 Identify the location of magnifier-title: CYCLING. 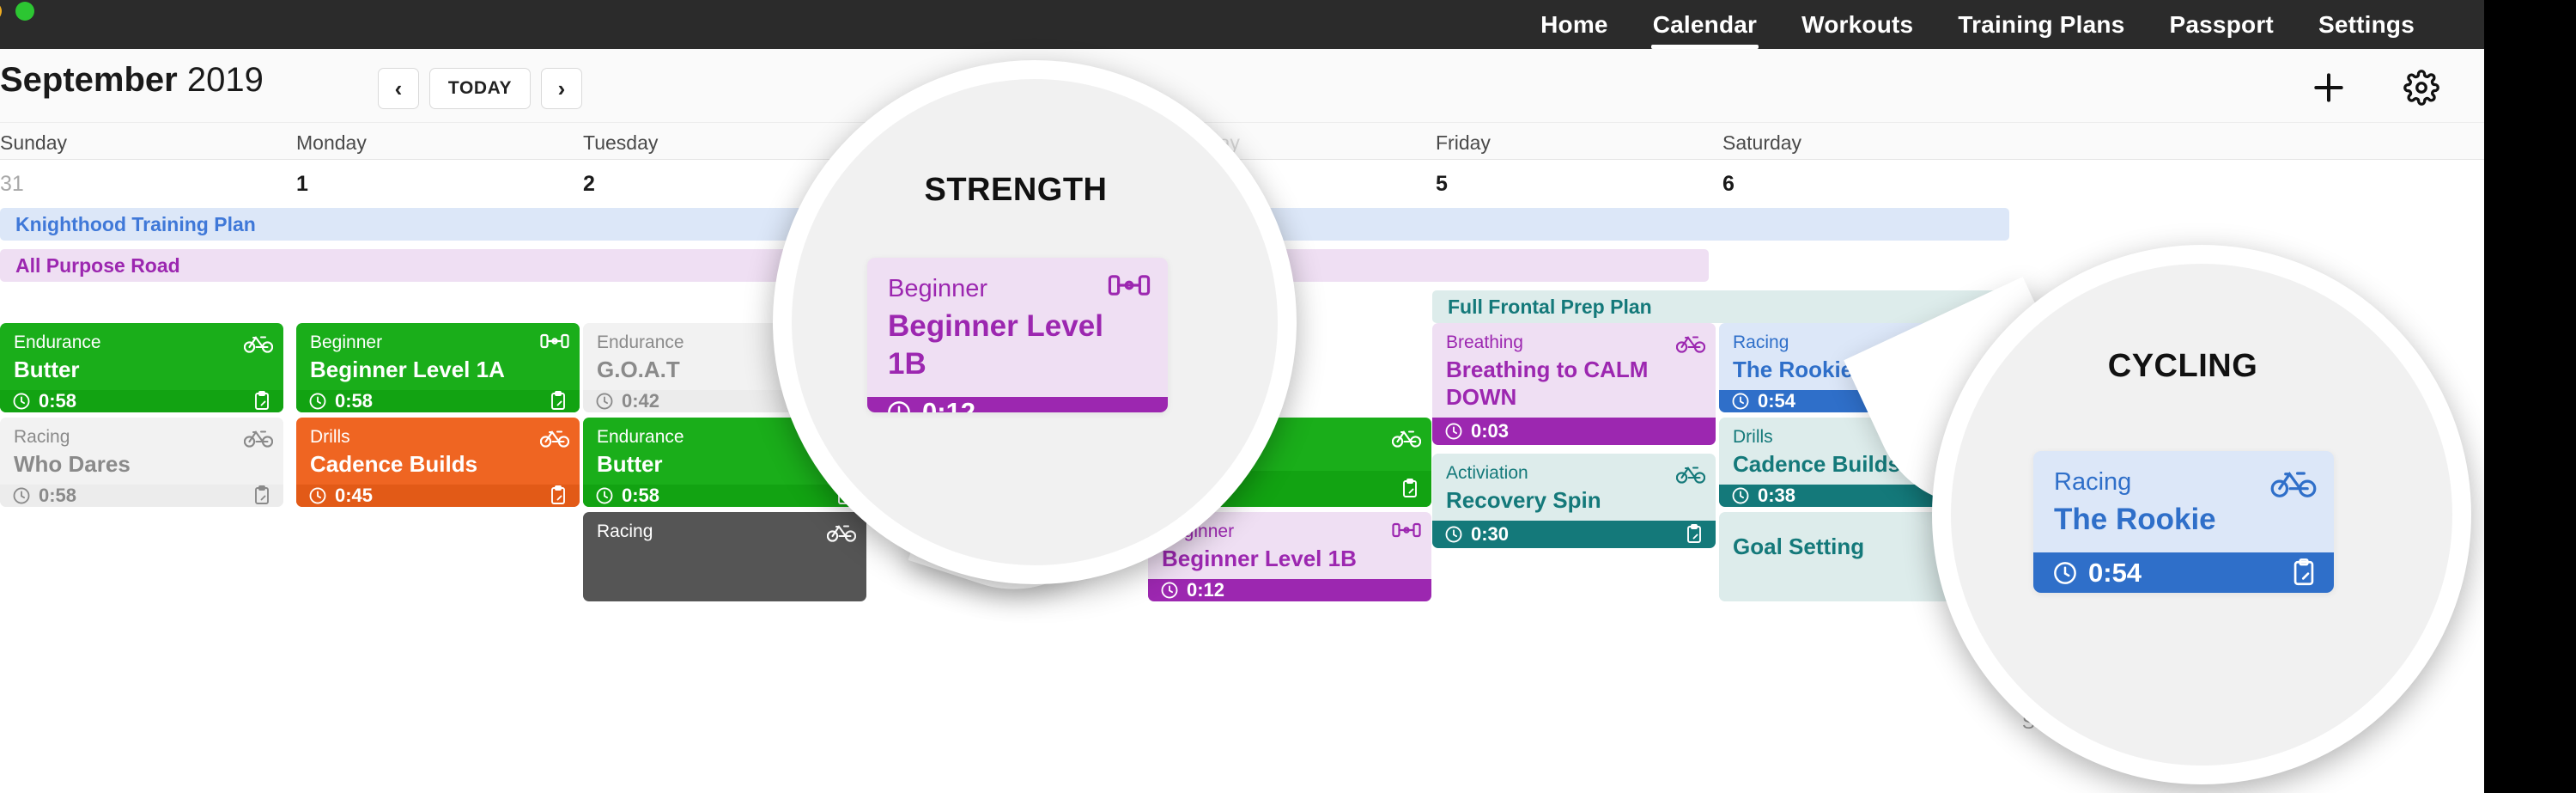
(2182, 366).